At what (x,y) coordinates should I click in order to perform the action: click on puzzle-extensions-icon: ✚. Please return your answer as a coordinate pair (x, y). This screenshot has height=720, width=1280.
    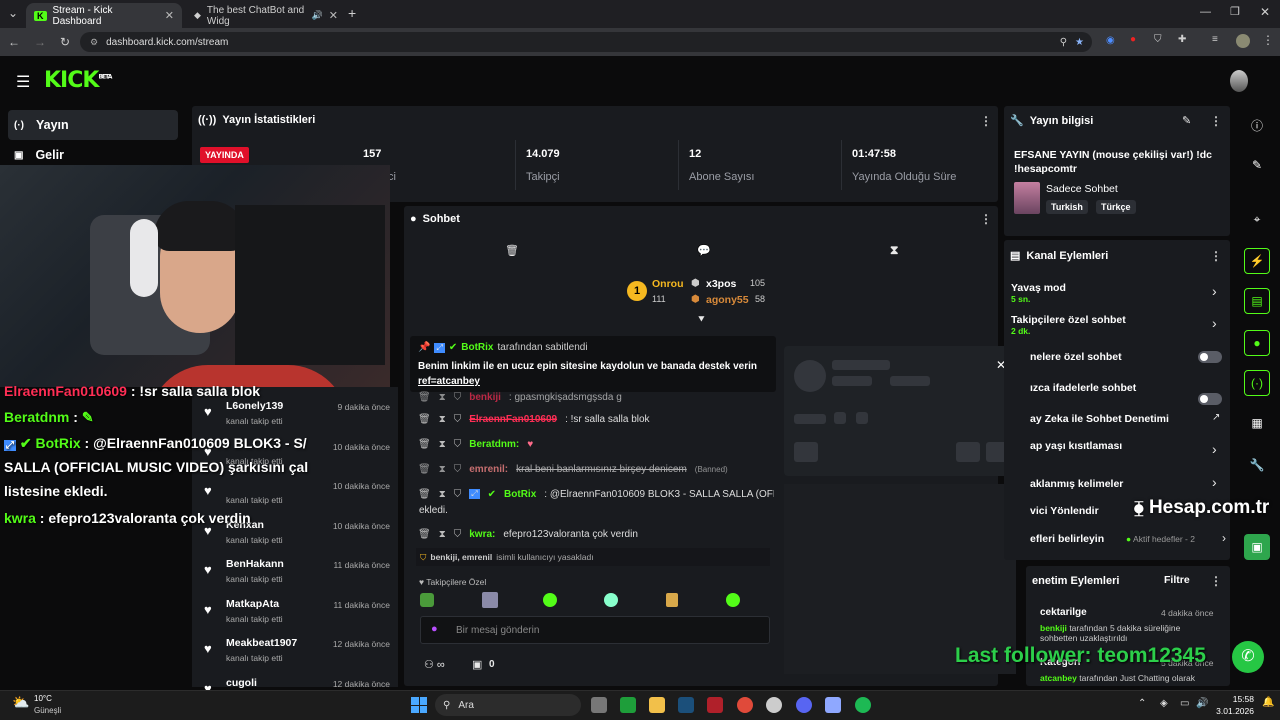
    Looking at the image, I should click on (1182, 39).